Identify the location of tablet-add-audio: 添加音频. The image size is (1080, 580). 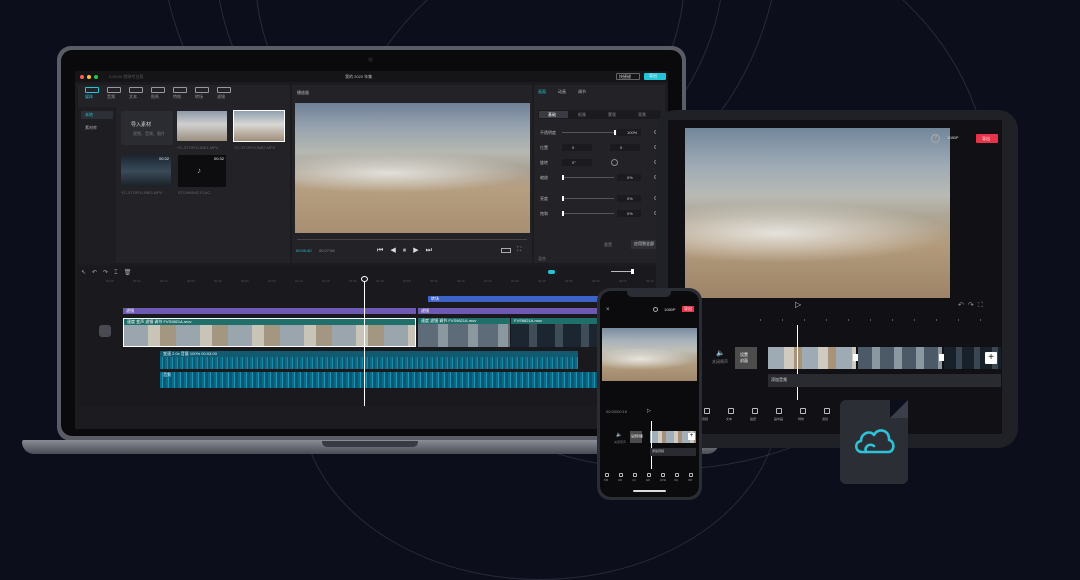
(884, 380).